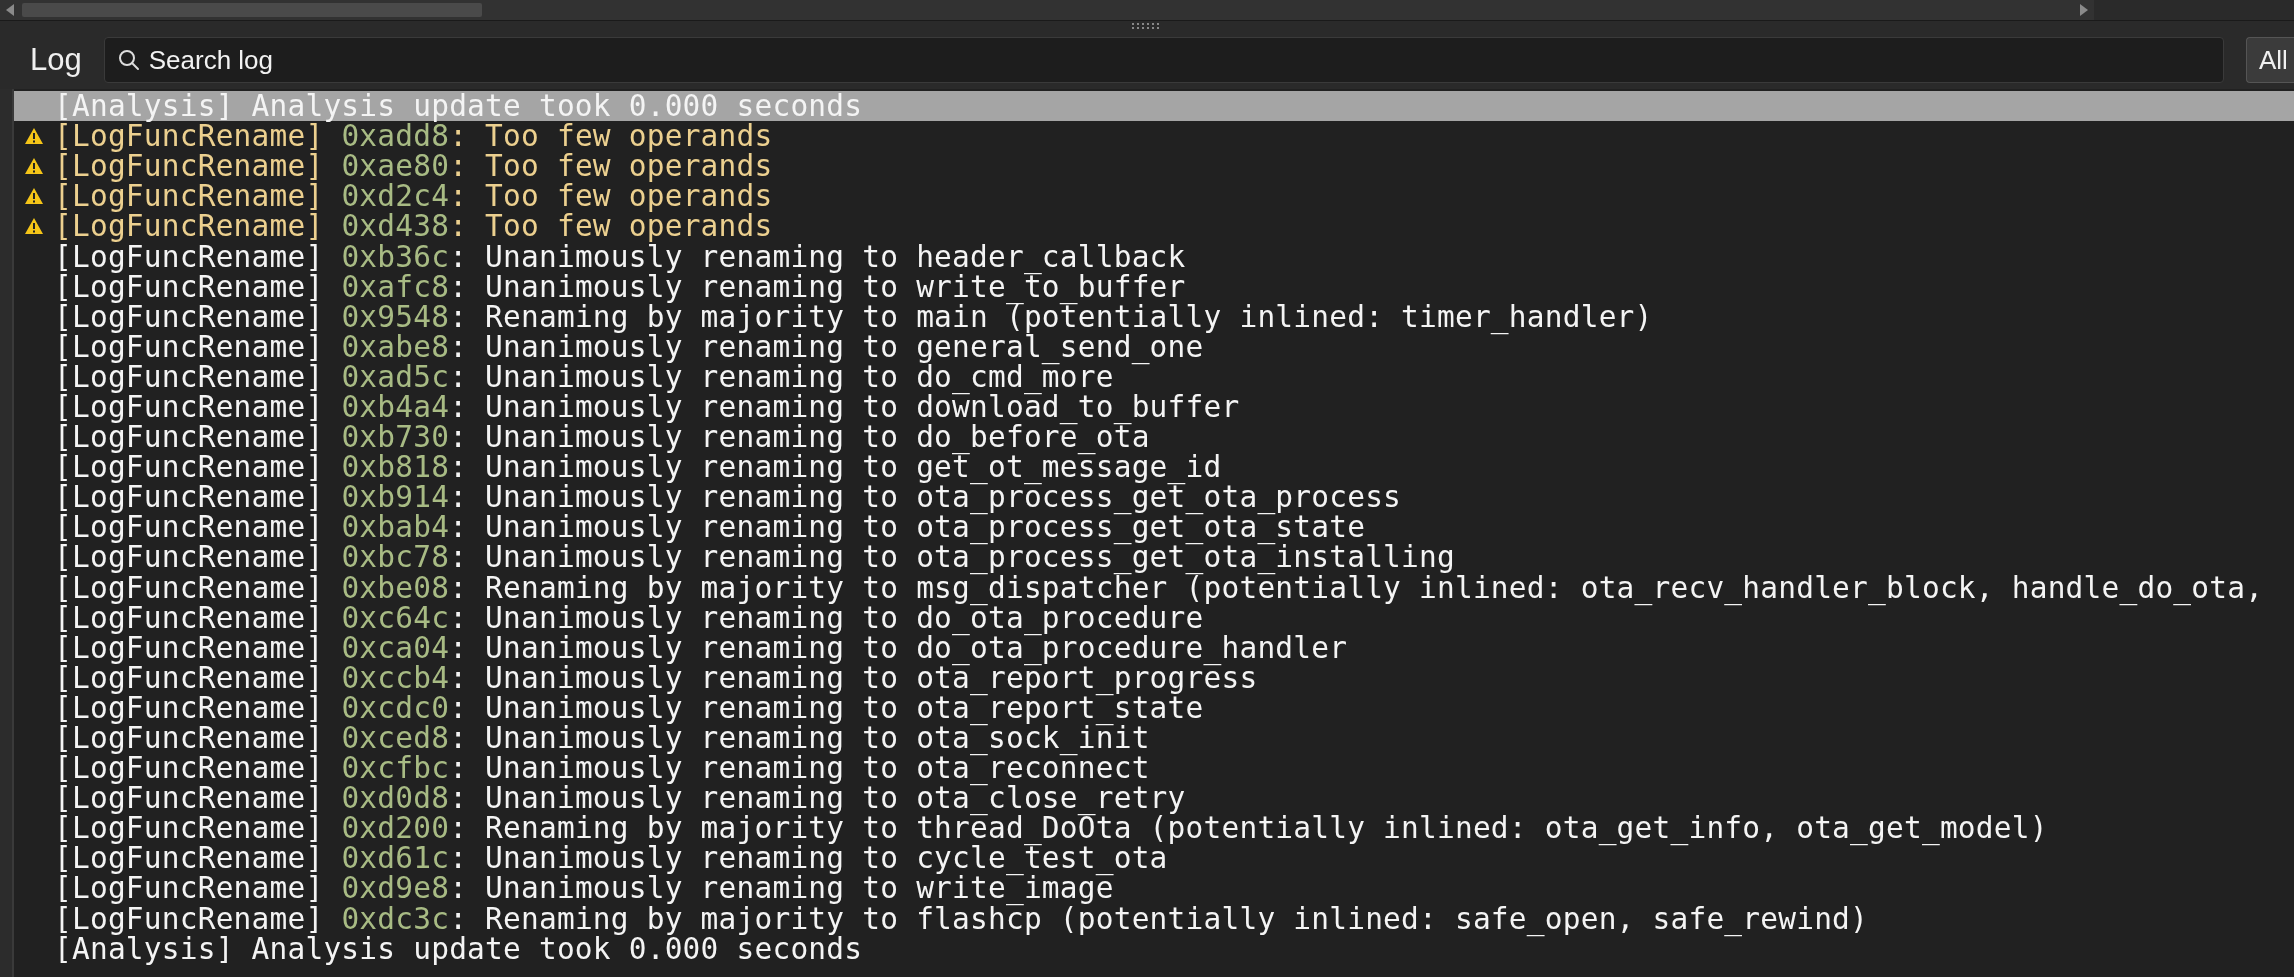 This screenshot has width=2294, height=977. What do you see at coordinates (1047, 10) in the screenshot?
I see `horizontal-scrollbar` at bounding box center [1047, 10].